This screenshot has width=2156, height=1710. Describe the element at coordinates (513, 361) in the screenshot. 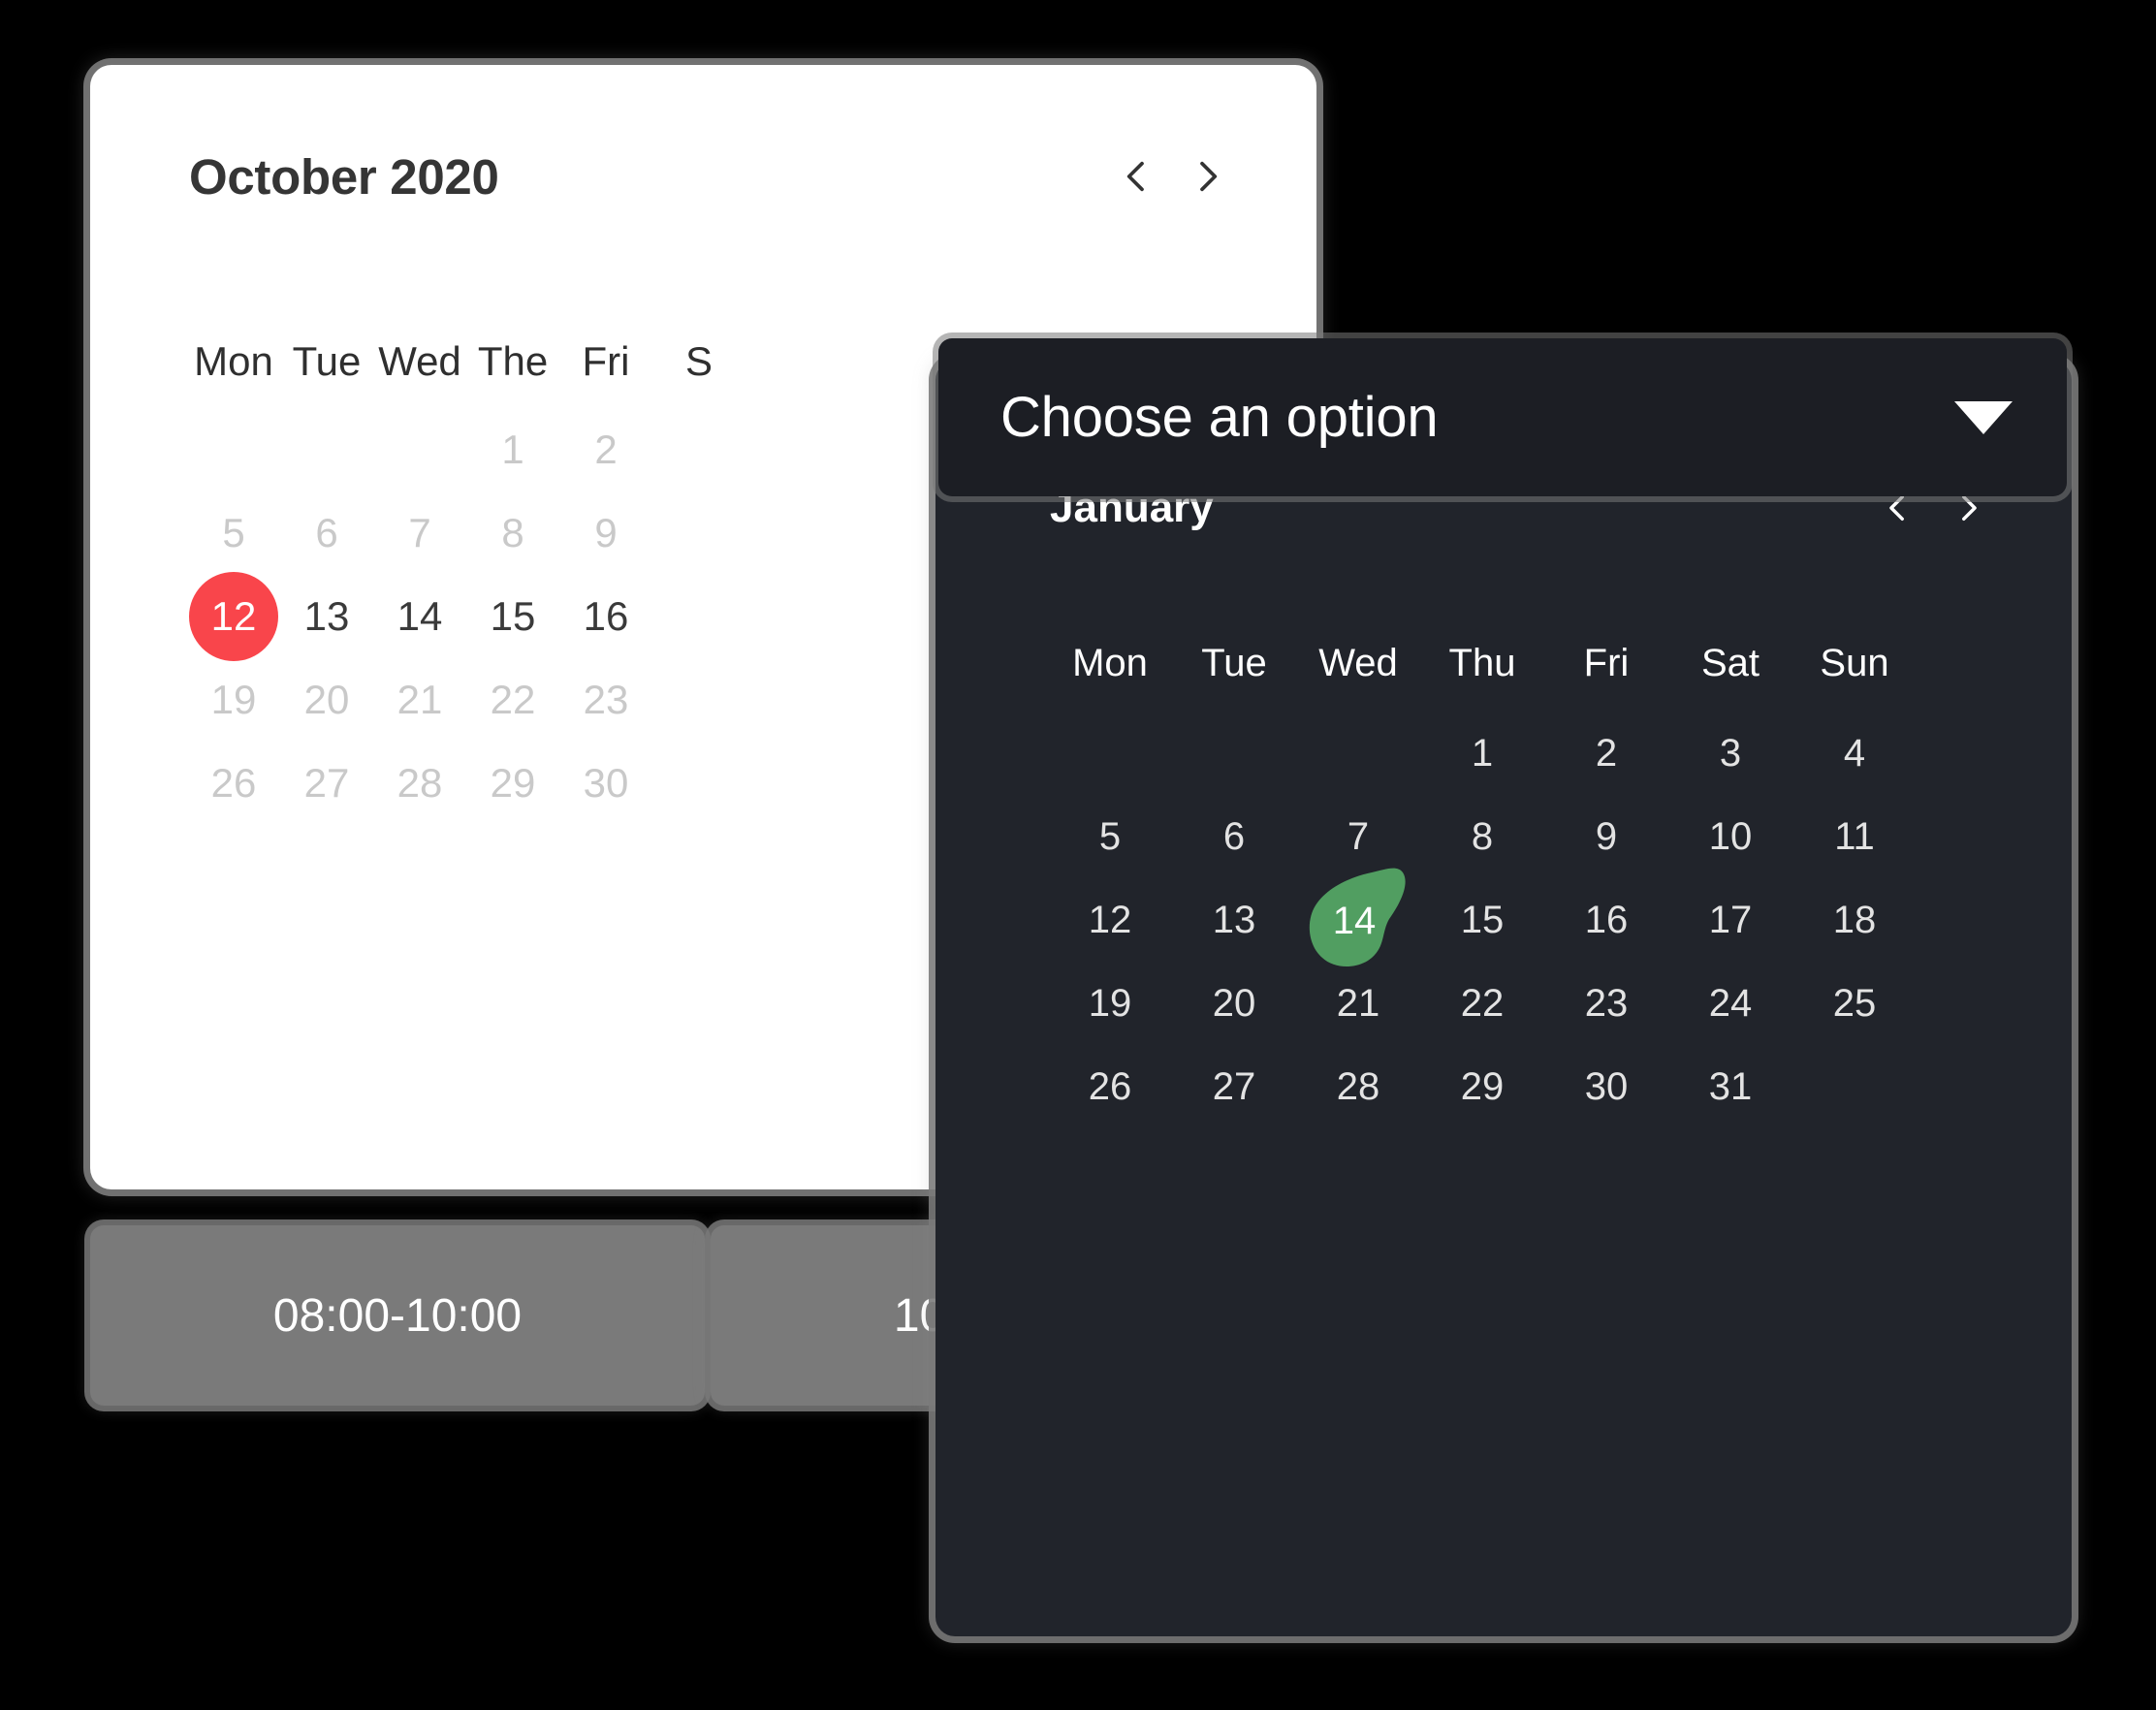

I see `weekday-label: The` at that location.